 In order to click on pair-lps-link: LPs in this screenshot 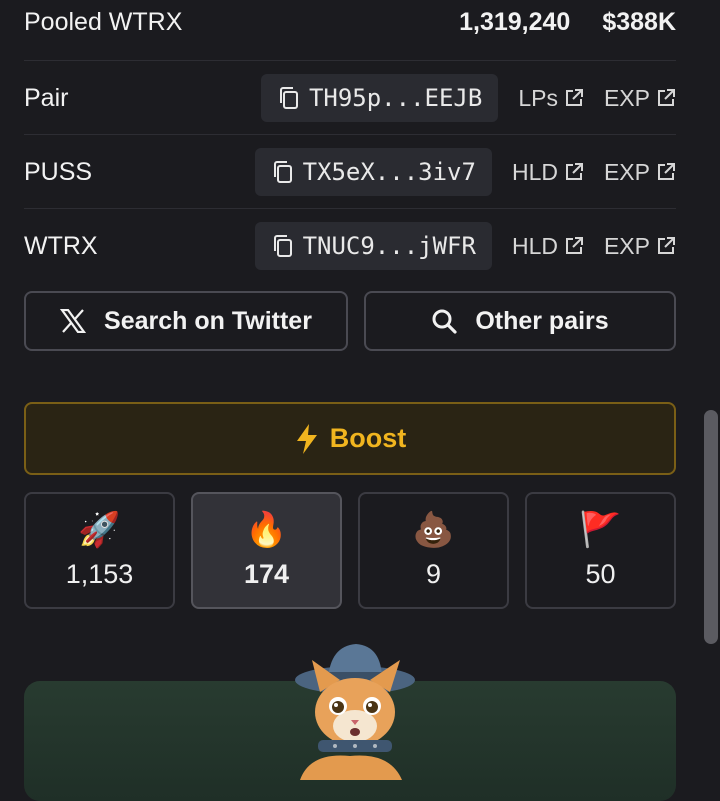, I will do `click(551, 98)`.